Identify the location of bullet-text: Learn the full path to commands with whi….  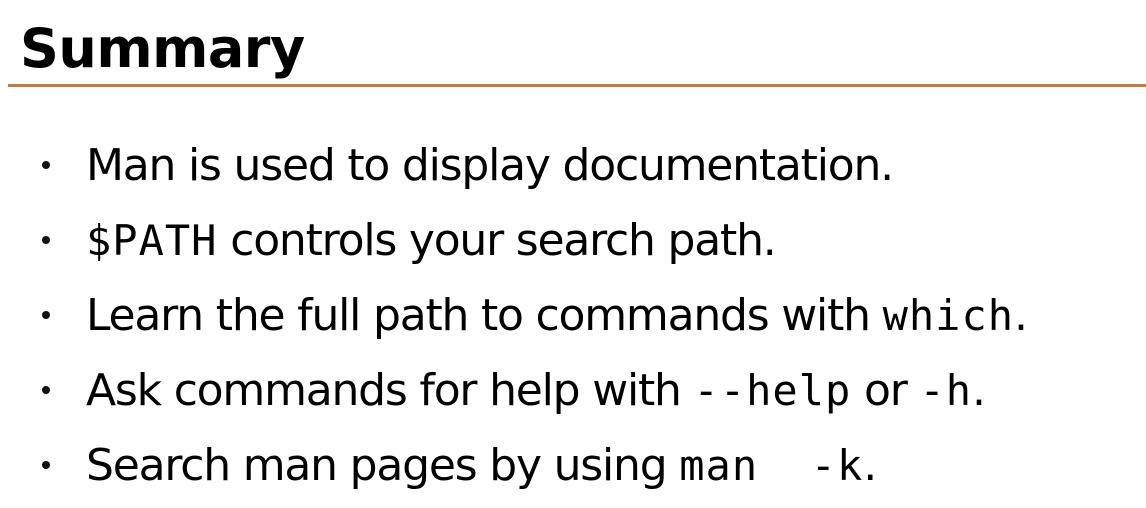
(557, 316).